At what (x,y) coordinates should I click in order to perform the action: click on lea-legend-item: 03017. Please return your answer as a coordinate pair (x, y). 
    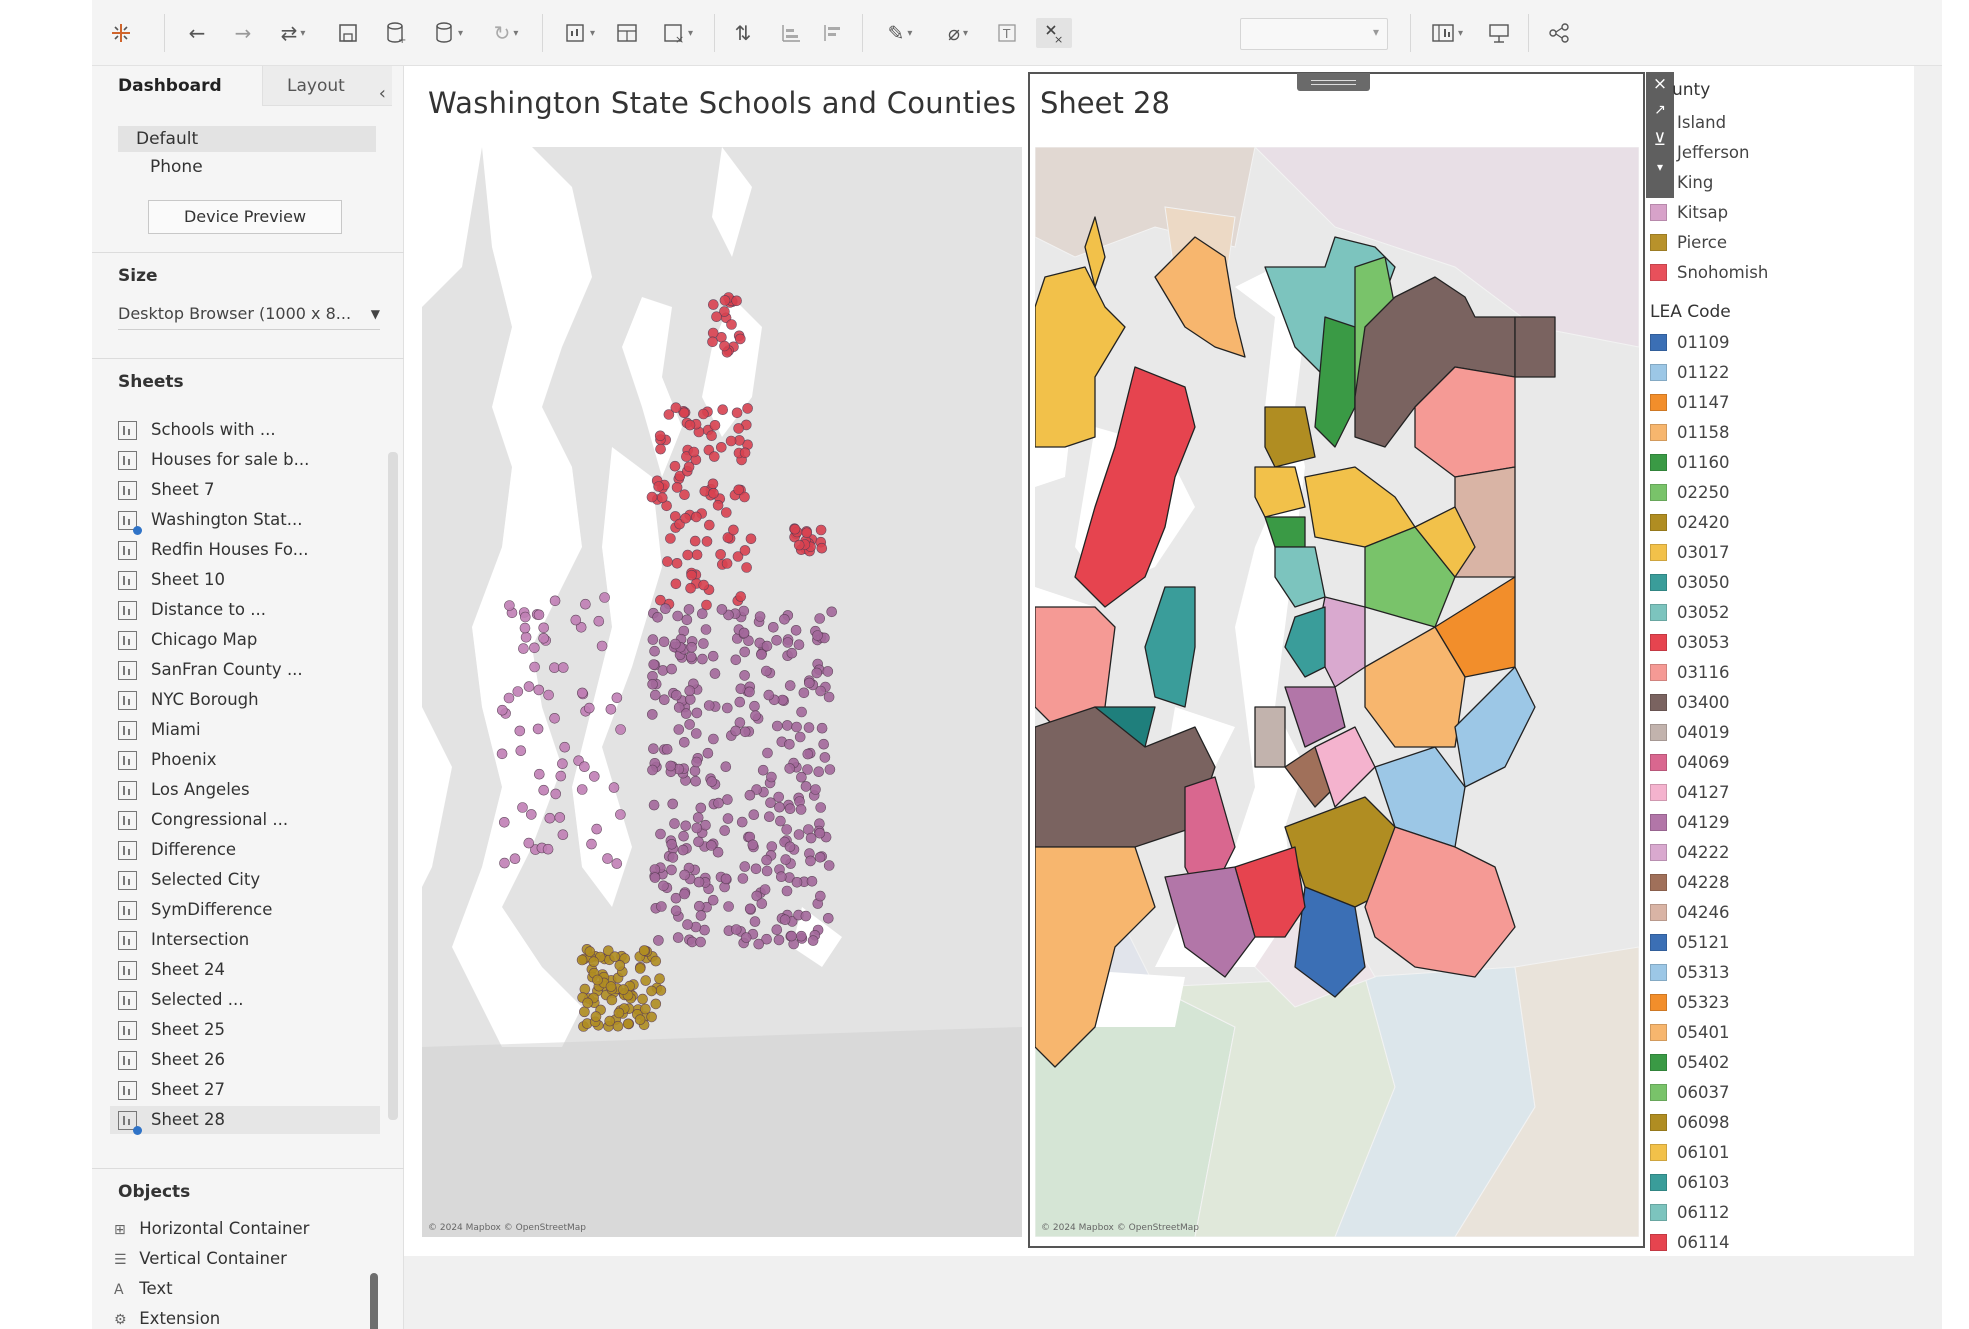
    Looking at the image, I should click on (1690, 552).